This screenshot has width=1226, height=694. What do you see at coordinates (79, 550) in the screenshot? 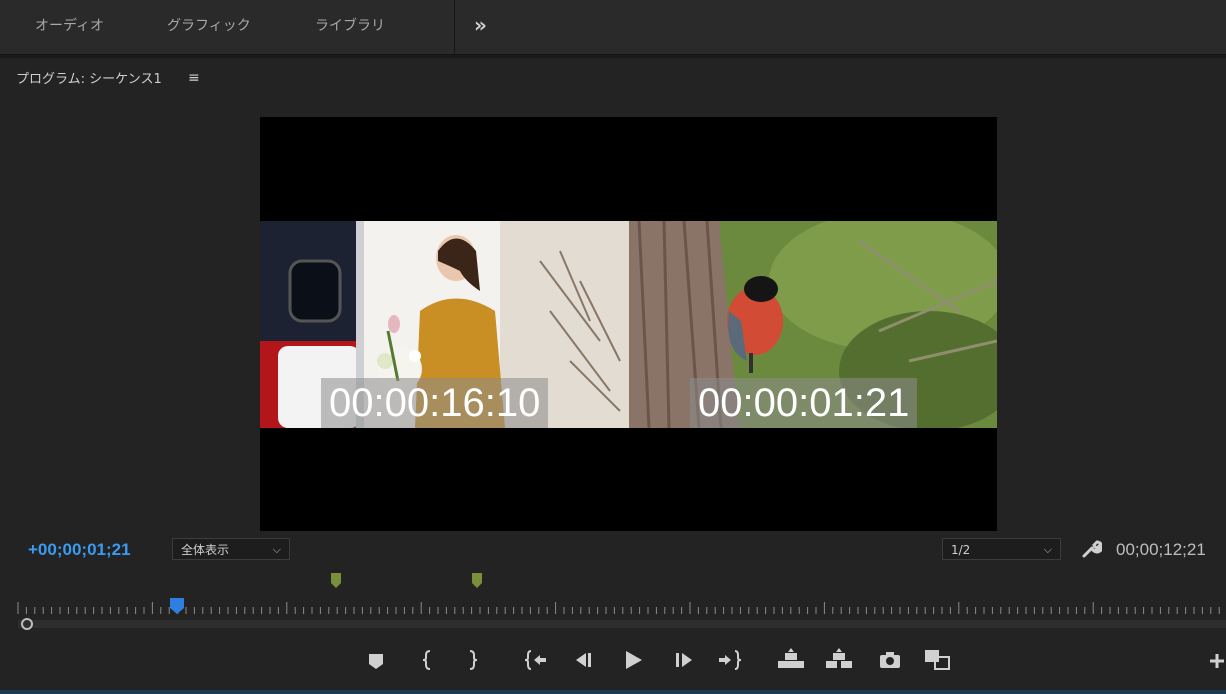
I see `playhead-timecode: +00;00;01;21` at bounding box center [79, 550].